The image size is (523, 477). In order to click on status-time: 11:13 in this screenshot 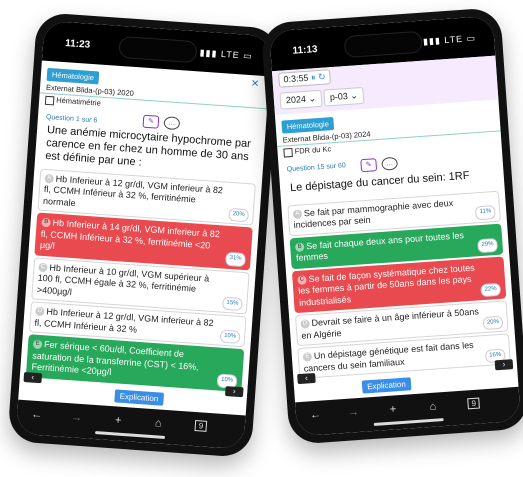, I will do `click(305, 50)`.